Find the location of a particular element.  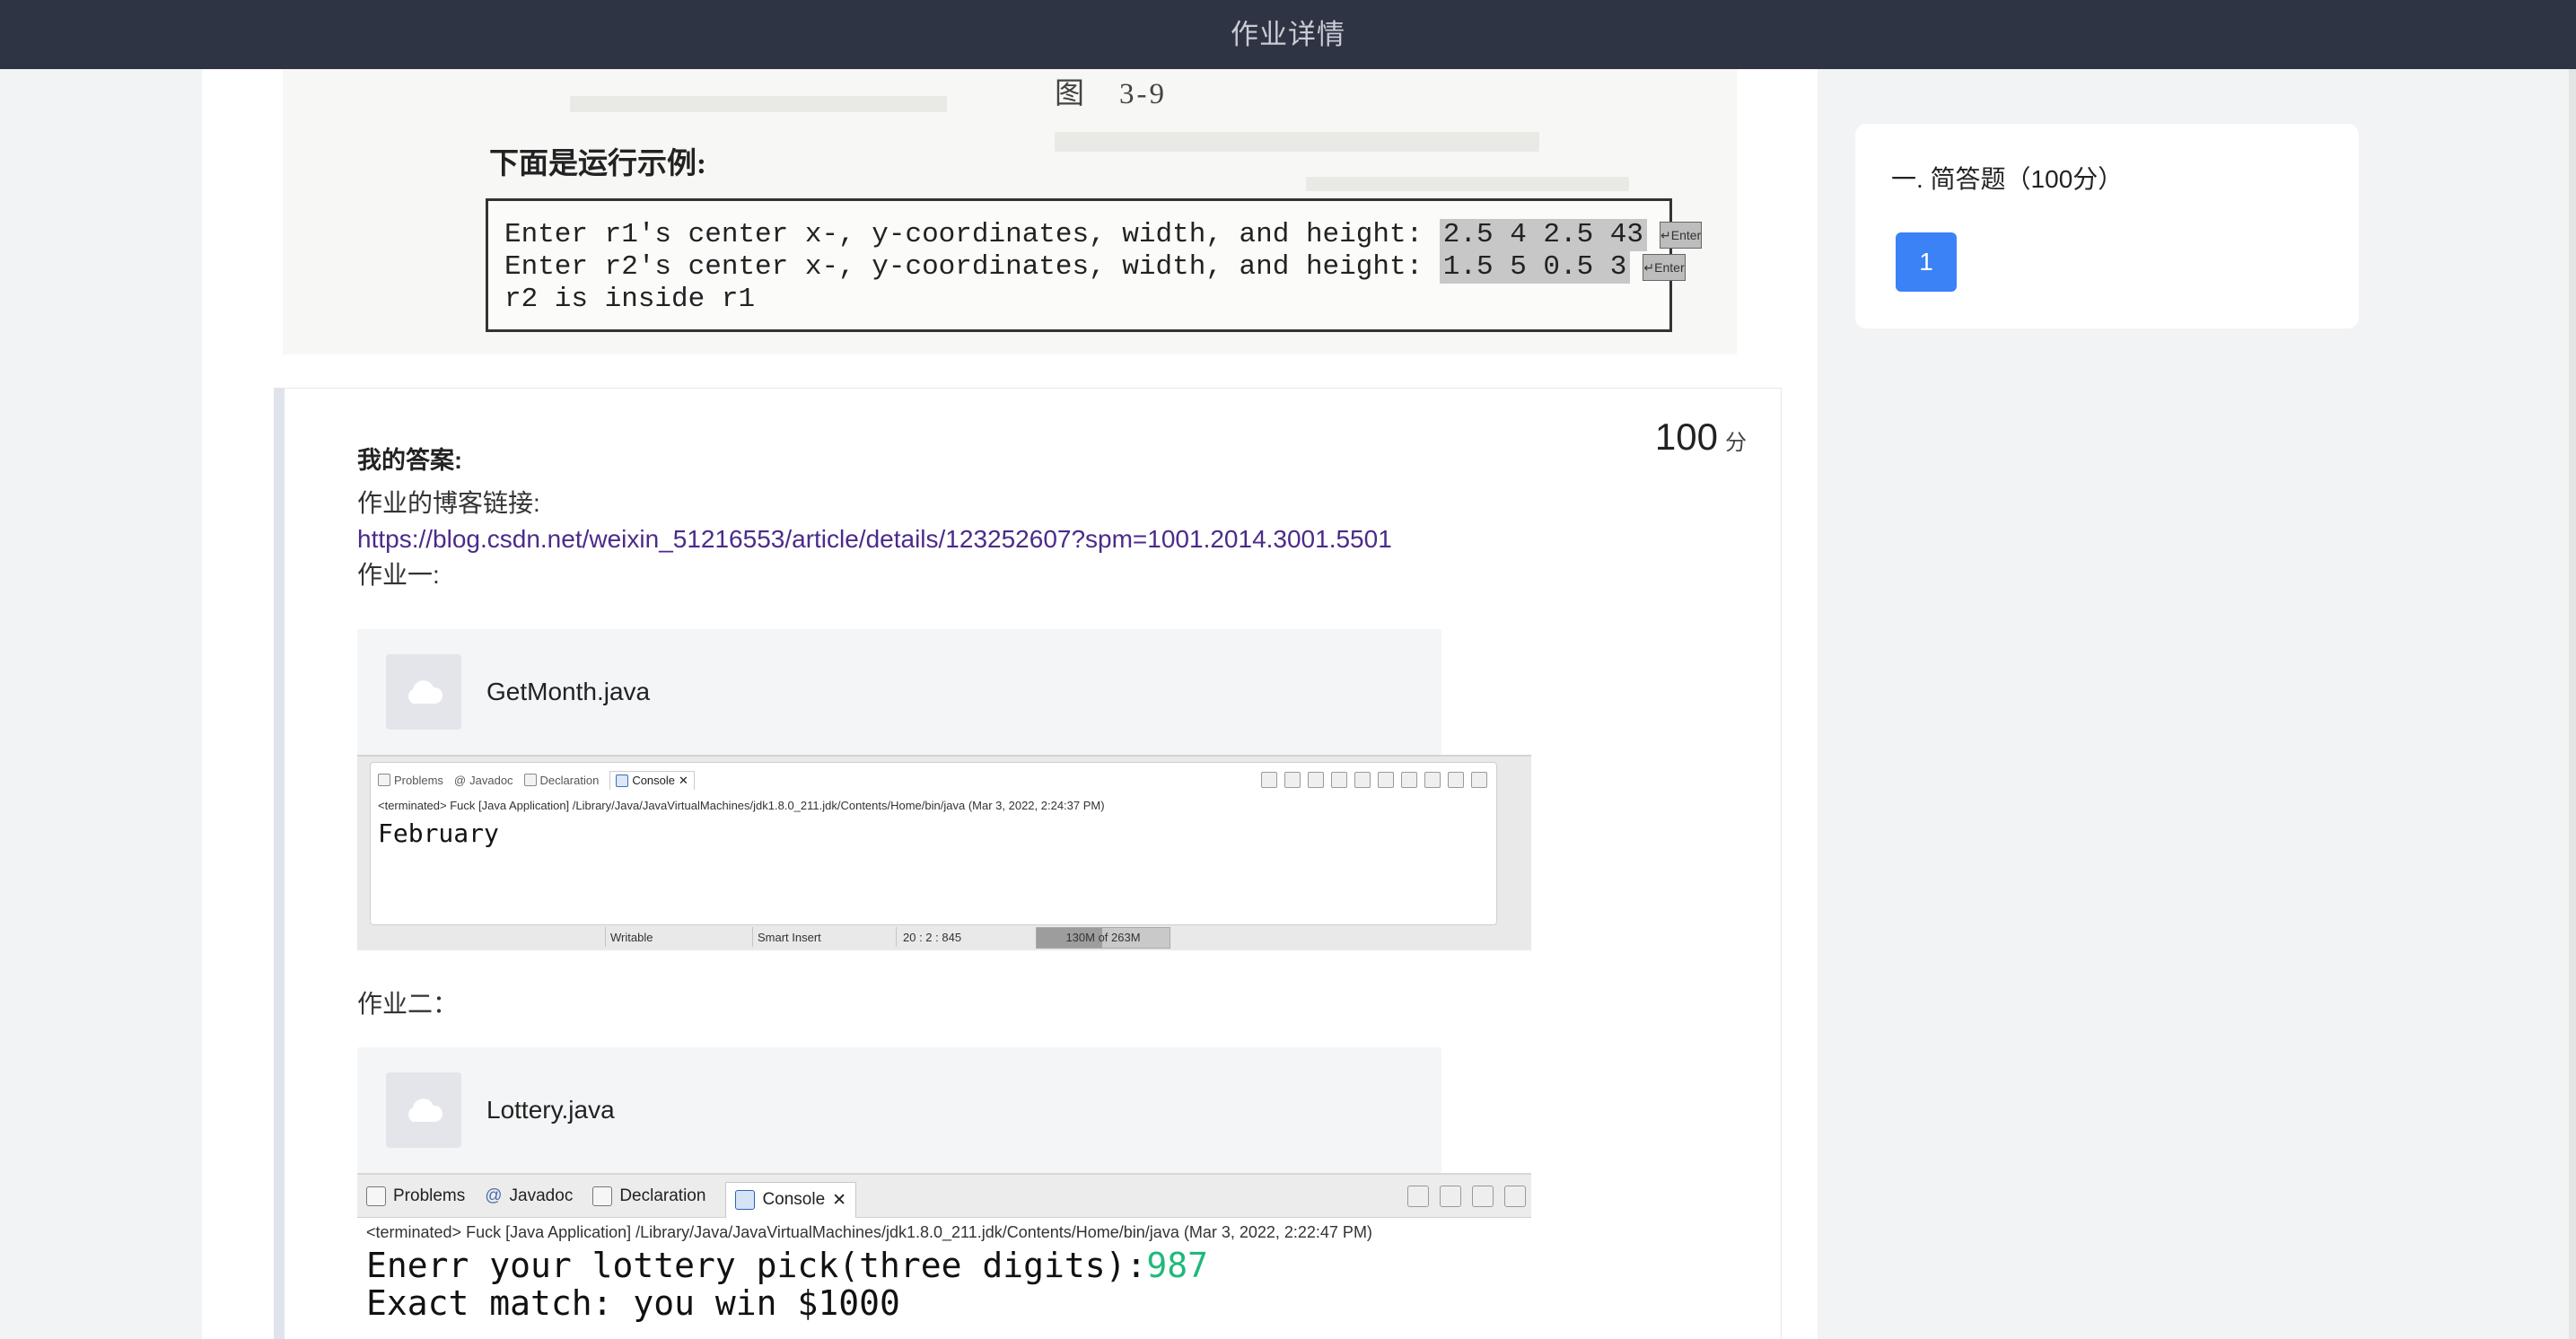

homework1-label: 作业一: is located at coordinates (398, 575).